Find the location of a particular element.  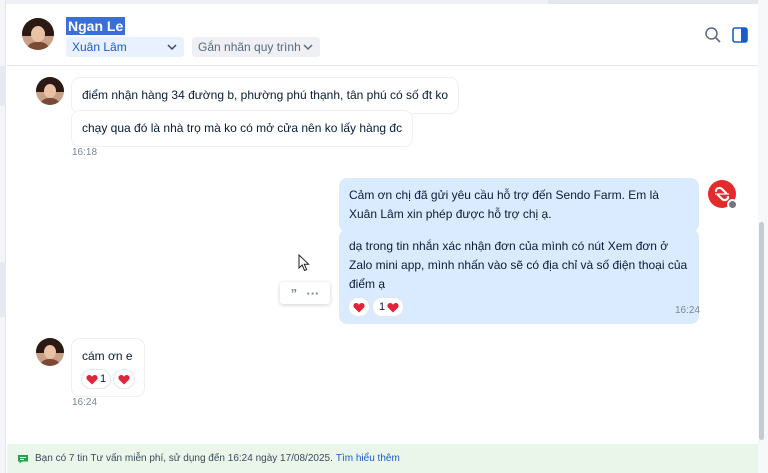

assignee-dropdown: Xuân Lâm is located at coordinates (125, 47).